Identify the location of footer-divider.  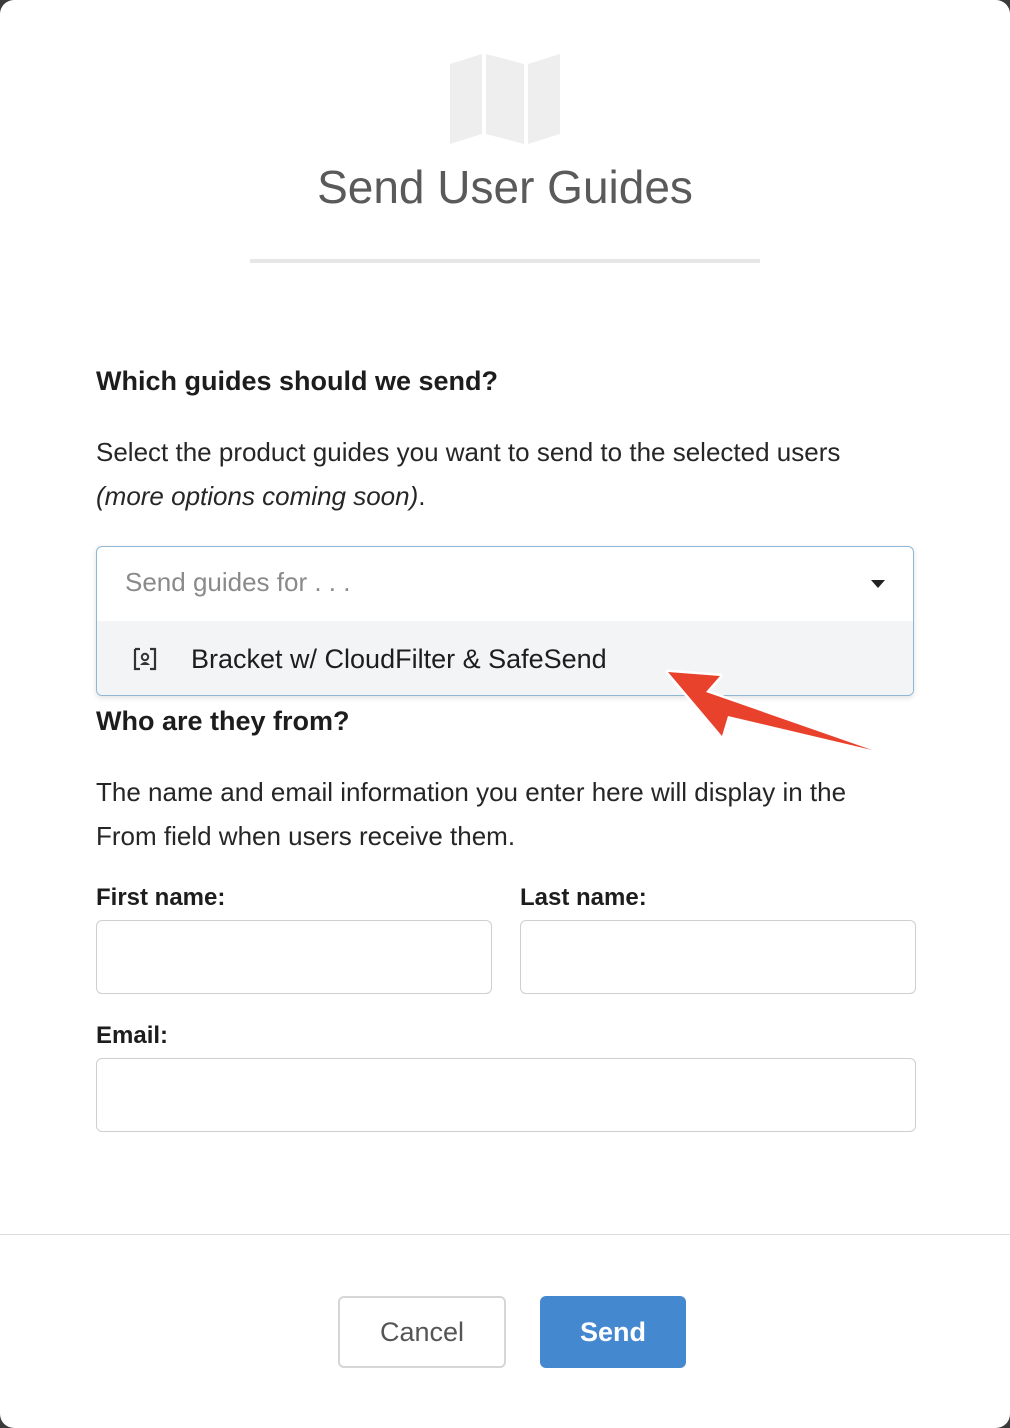
(505, 1234).